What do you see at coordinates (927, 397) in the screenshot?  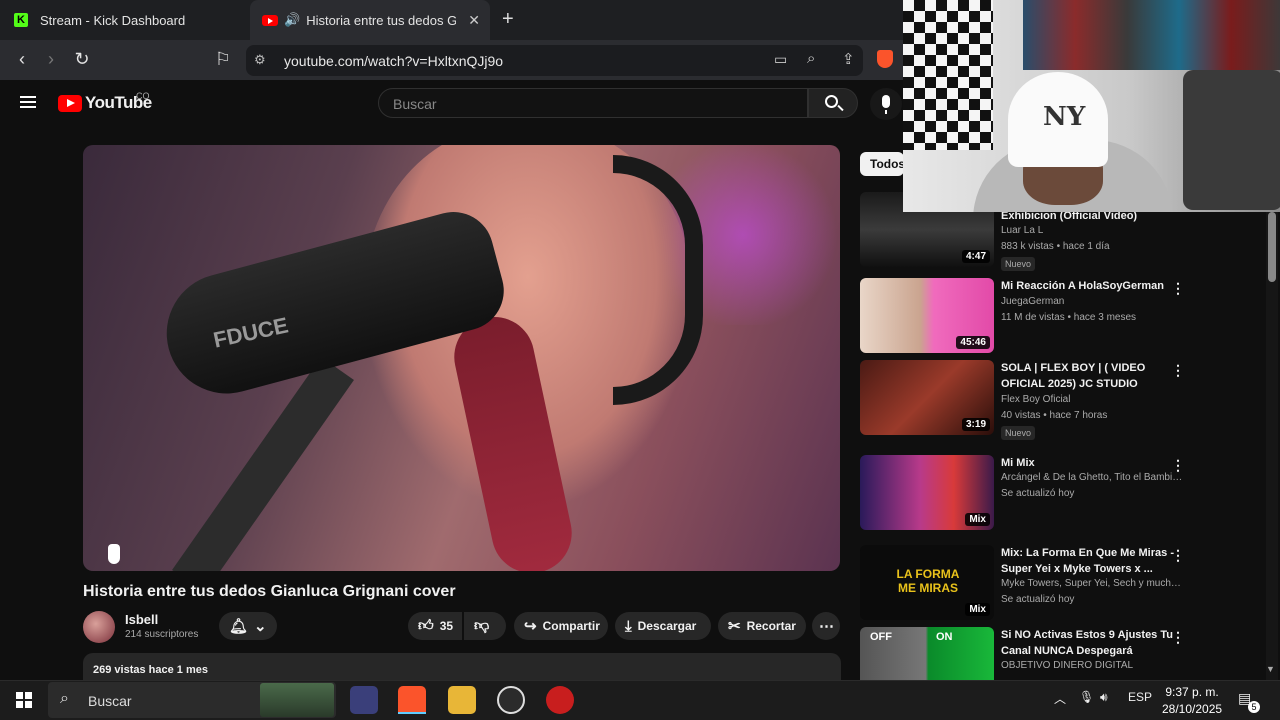 I see `video-thumbnail: 3:19` at bounding box center [927, 397].